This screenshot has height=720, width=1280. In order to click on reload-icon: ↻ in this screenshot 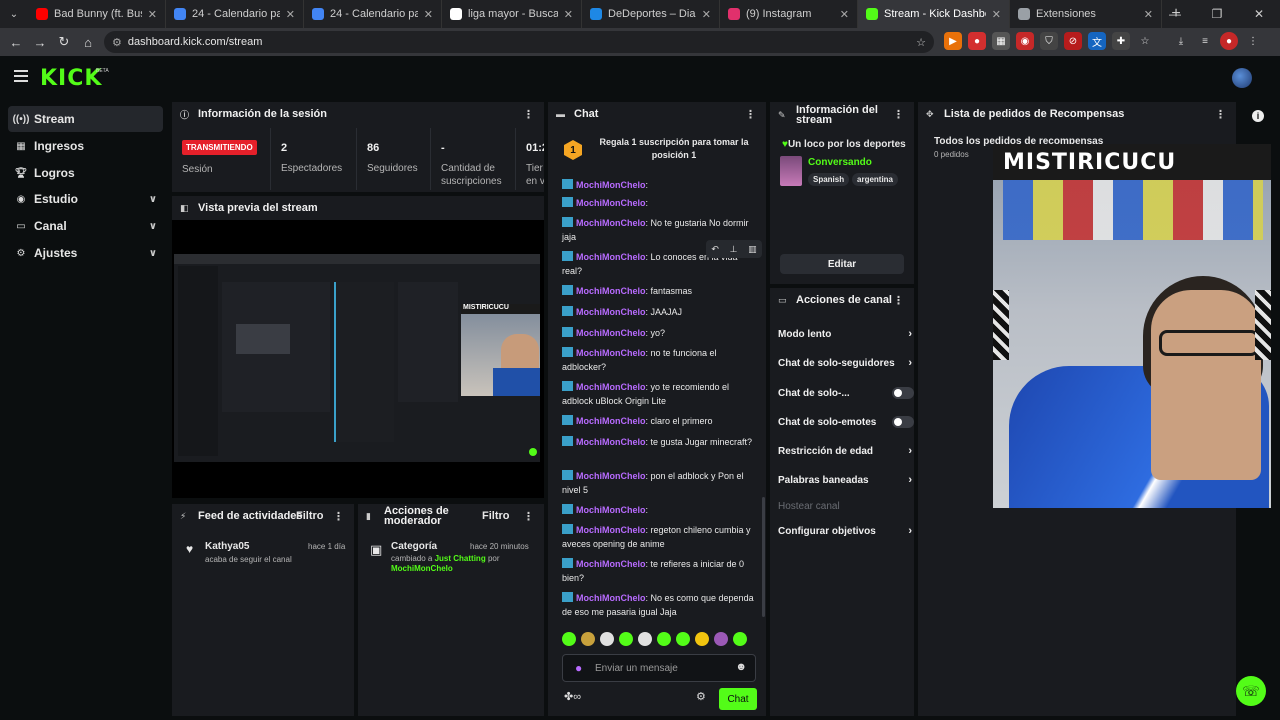, I will do `click(64, 42)`.